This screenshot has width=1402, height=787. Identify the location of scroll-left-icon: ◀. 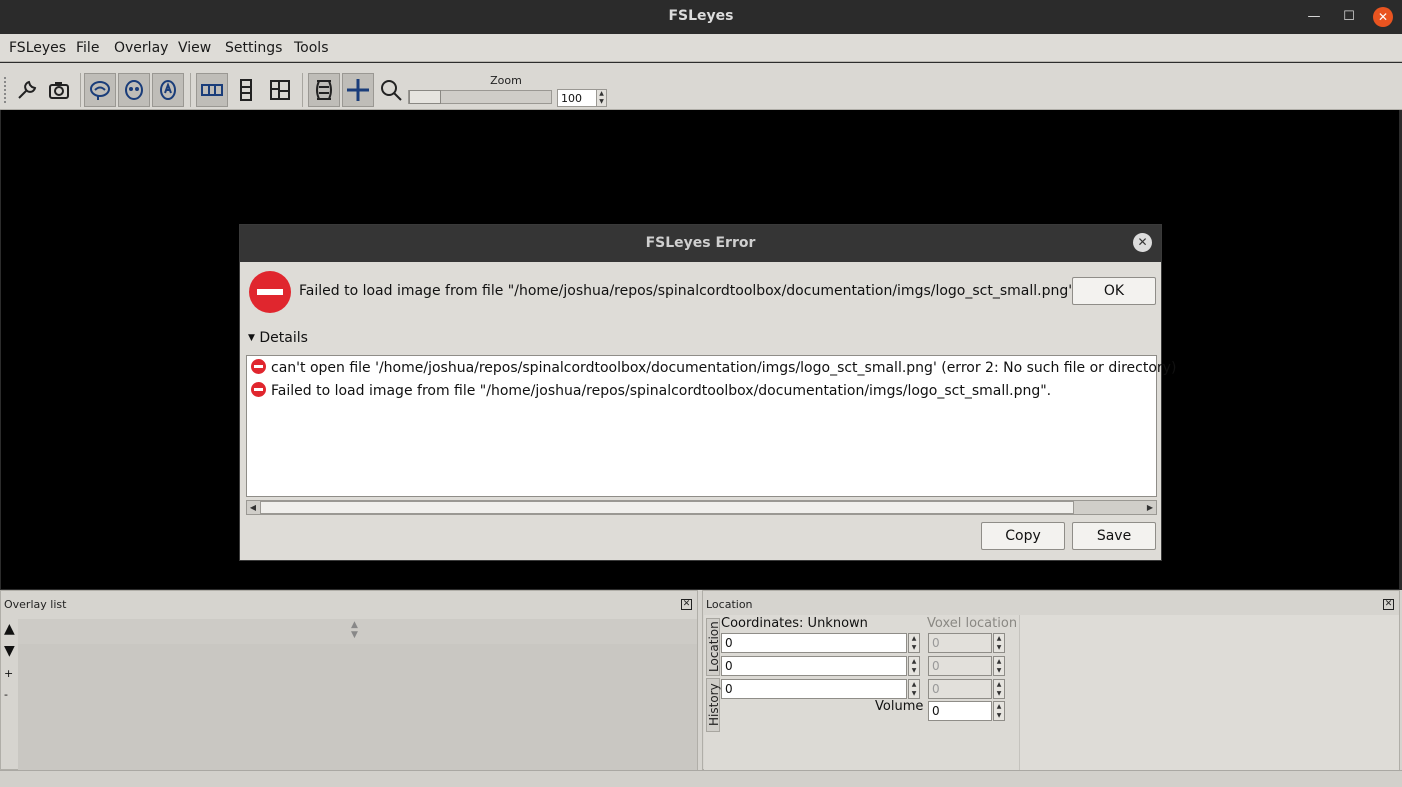
(253, 507).